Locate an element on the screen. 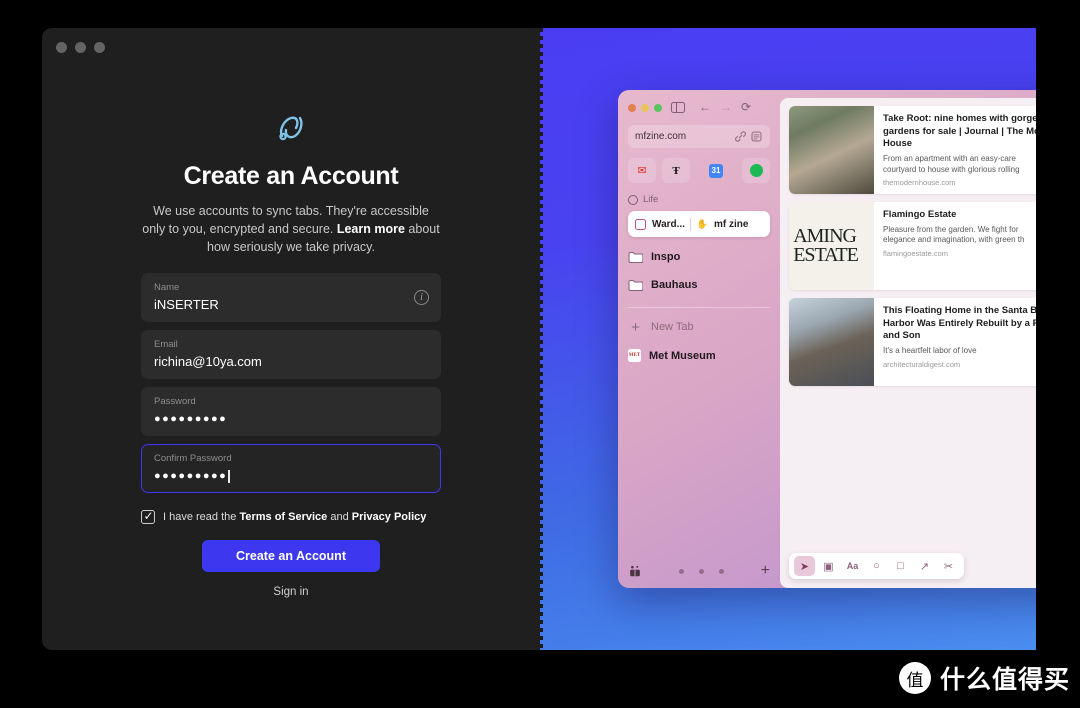 Image resolution: width=1080 pixels, height=708 pixels. tab-label-mfzine: mf zine is located at coordinates (731, 224).